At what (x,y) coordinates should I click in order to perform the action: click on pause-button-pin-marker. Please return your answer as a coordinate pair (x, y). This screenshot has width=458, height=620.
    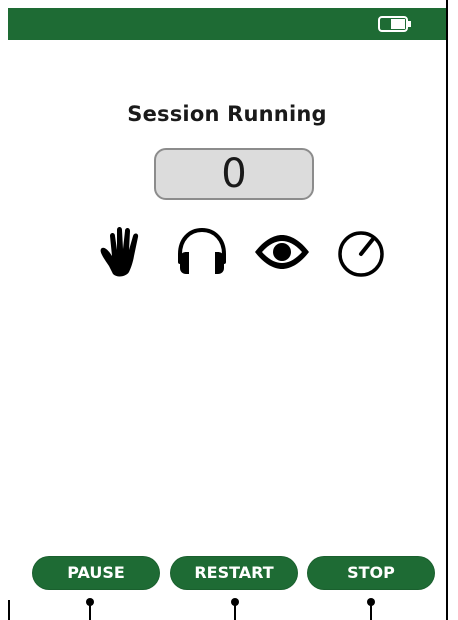
    Looking at the image, I should click on (90, 608).